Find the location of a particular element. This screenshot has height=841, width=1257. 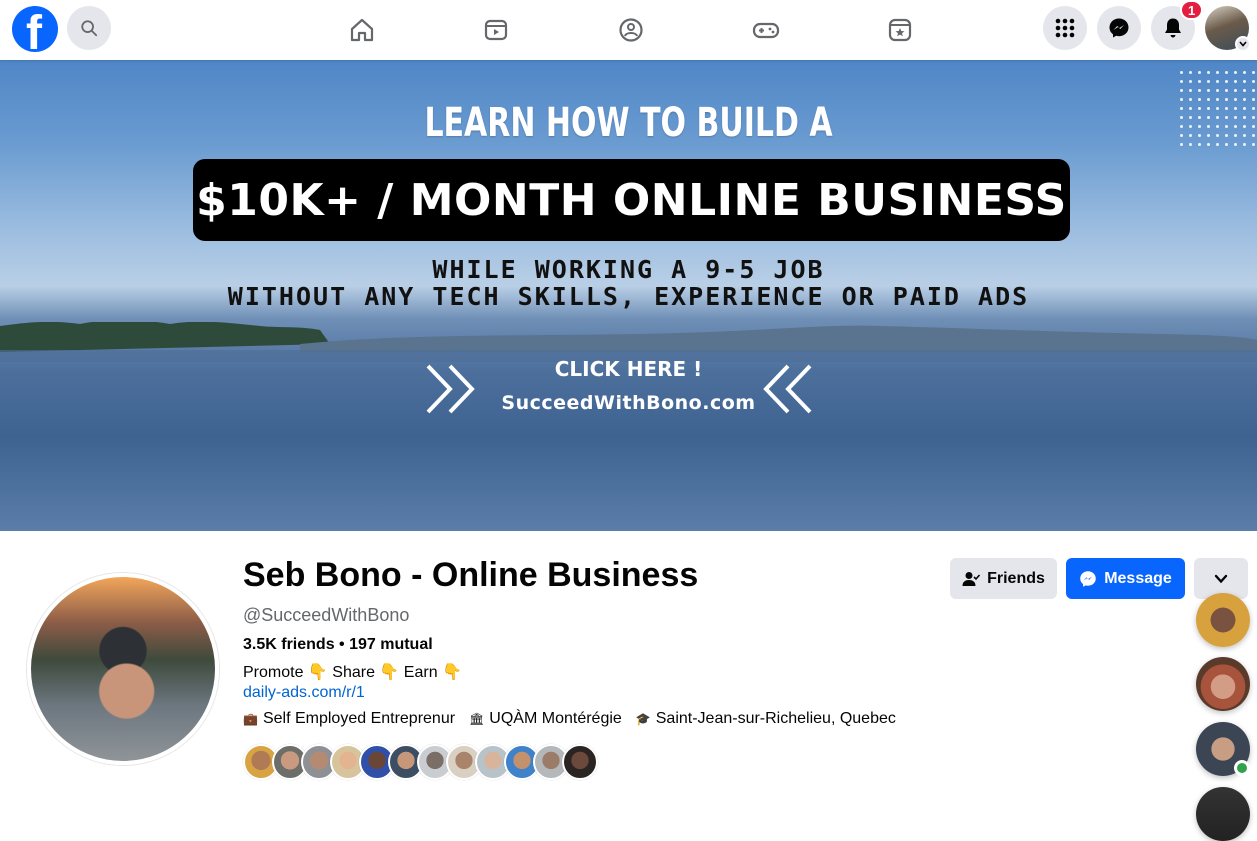

detail-work-text: Self Employed Entreprenur is located at coordinates (359, 718).